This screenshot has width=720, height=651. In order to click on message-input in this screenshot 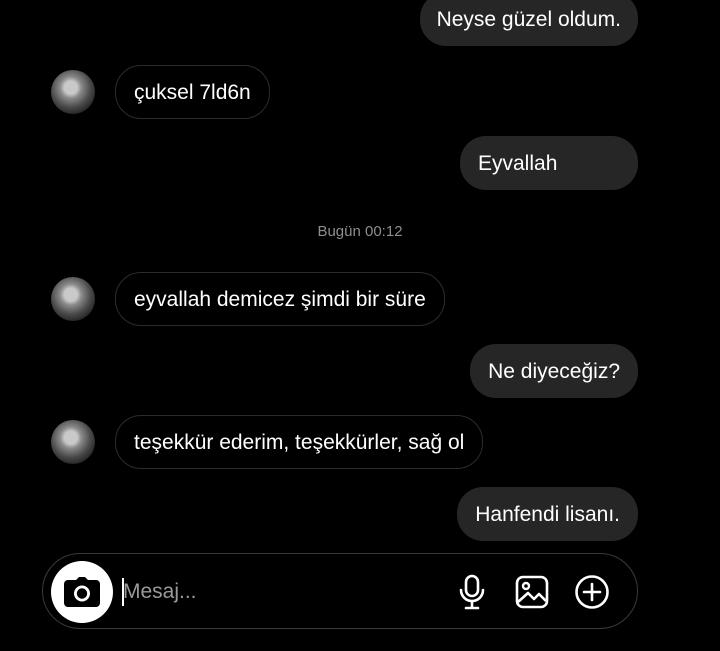, I will do `click(283, 592)`.